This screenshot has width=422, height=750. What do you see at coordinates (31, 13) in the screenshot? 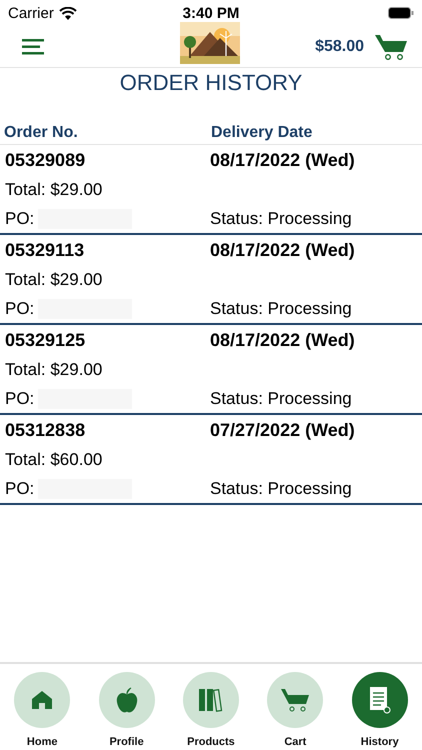
I see `carrier-label: Carrier` at bounding box center [31, 13].